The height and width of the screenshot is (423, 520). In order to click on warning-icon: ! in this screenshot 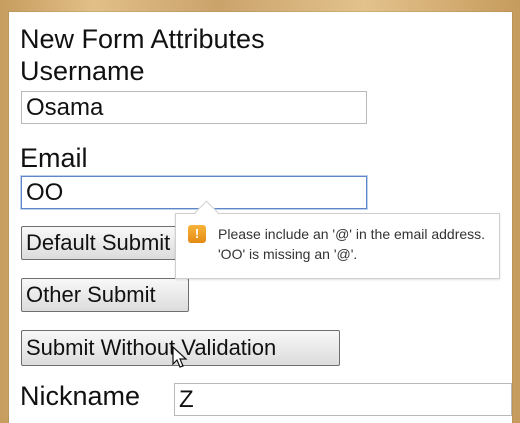, I will do `click(197, 234)`.